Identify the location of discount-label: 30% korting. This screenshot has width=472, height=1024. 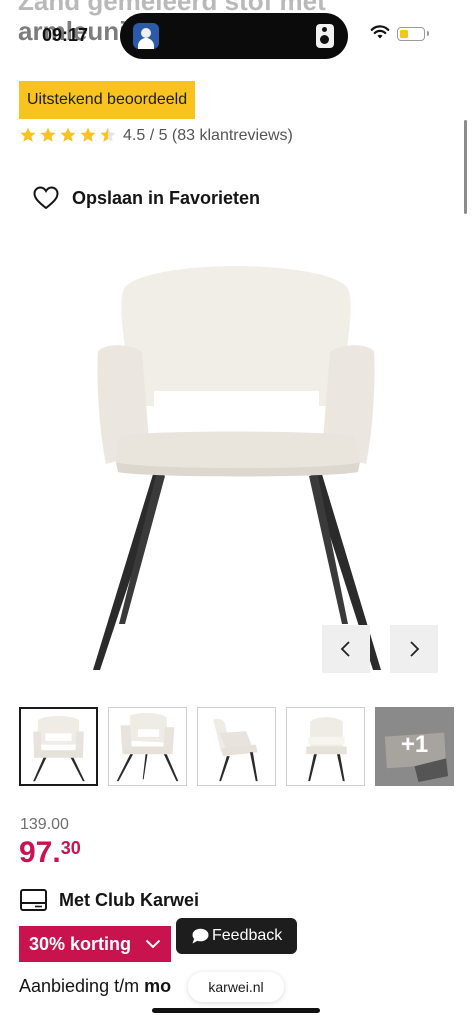
(80, 944).